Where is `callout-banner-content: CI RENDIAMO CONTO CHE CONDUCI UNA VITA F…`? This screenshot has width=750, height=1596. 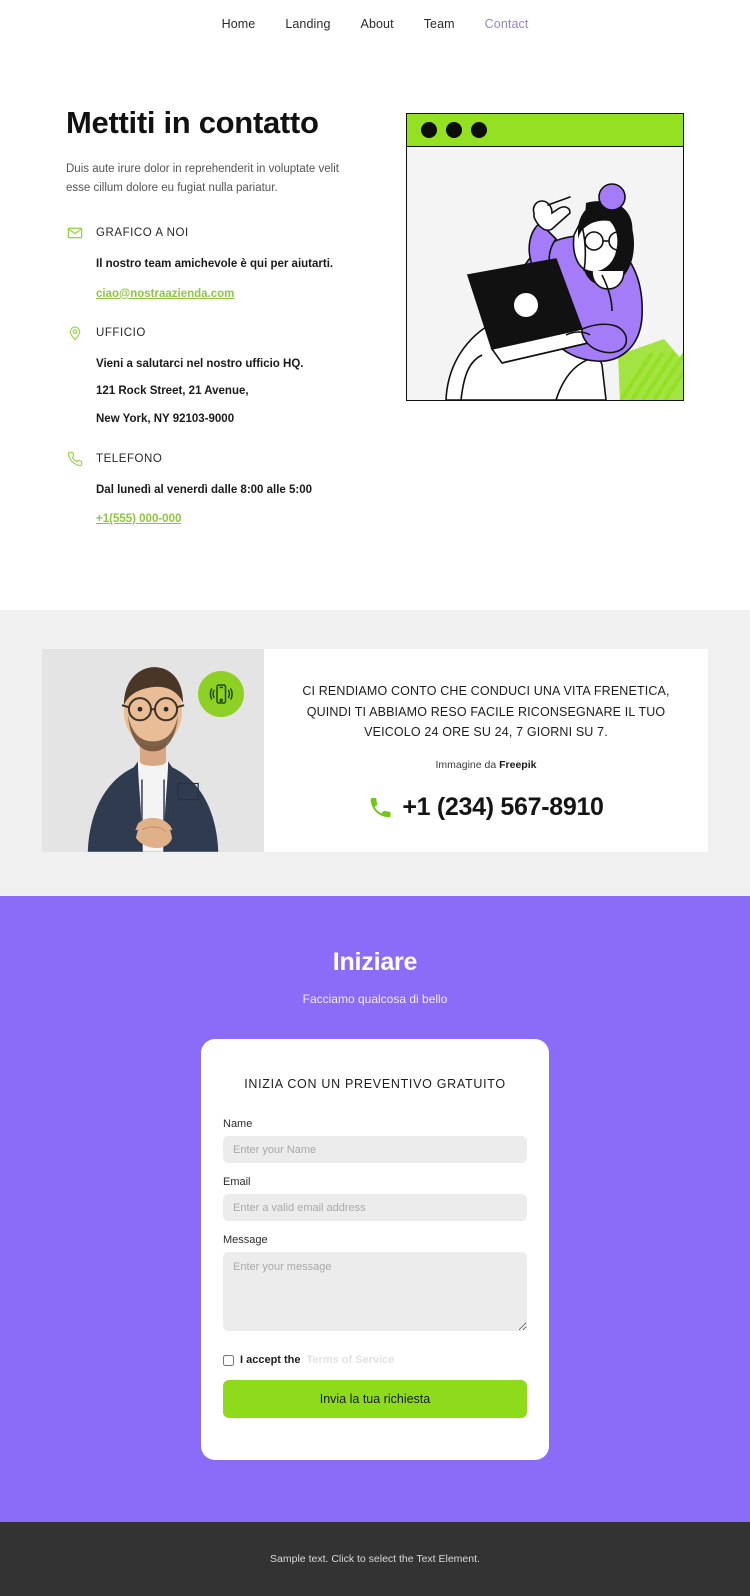 callout-banner-content: CI RENDIAMO CONTO CHE CONDUCI UNA VITA F… is located at coordinates (486, 750).